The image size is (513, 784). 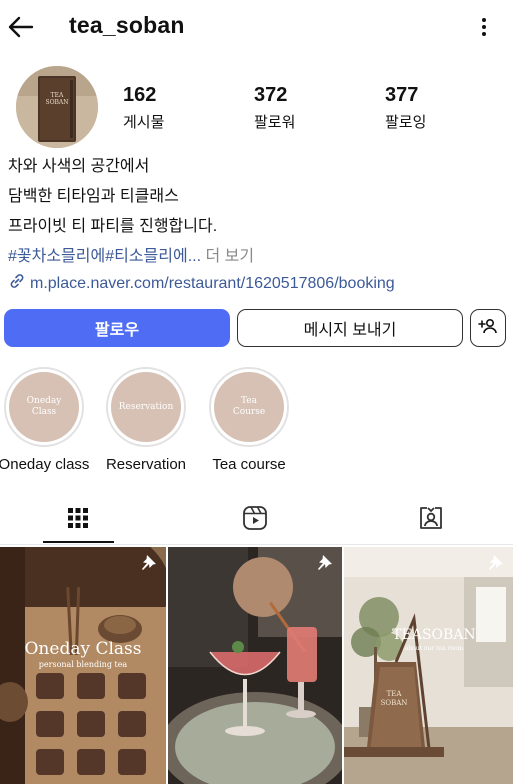 What do you see at coordinates (249, 412) in the screenshot?
I see `highlight-cover-subtitle: Course` at bounding box center [249, 412].